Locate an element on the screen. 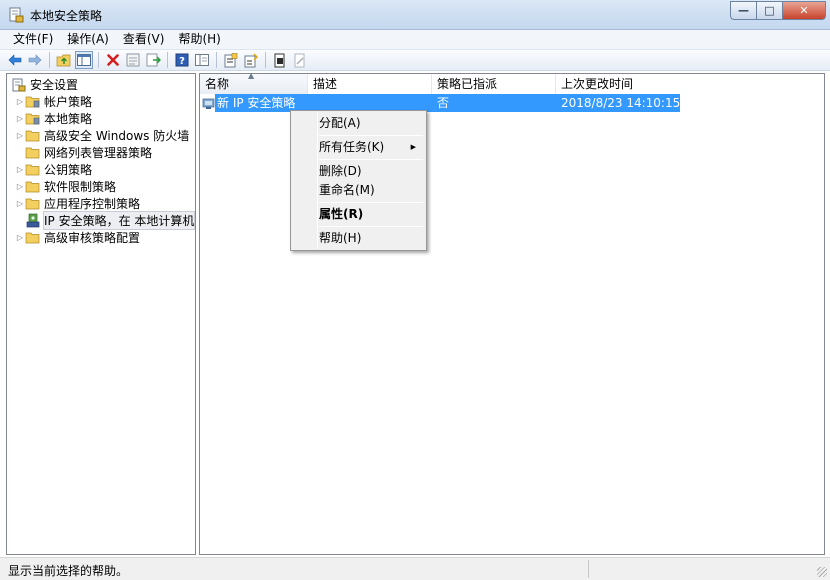 Image resolution: width=830 pixels, height=580 pixels. ip-policy-row-icon is located at coordinates (208, 103).